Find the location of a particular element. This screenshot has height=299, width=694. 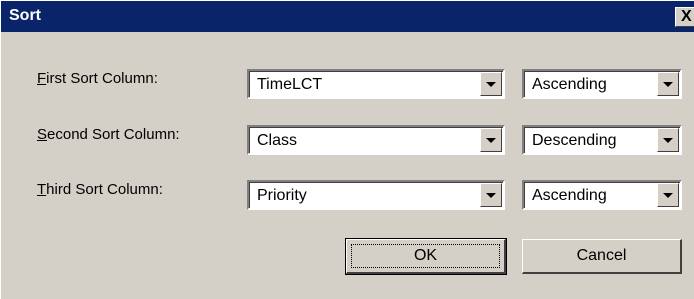

close-icon: X is located at coordinates (684, 17).